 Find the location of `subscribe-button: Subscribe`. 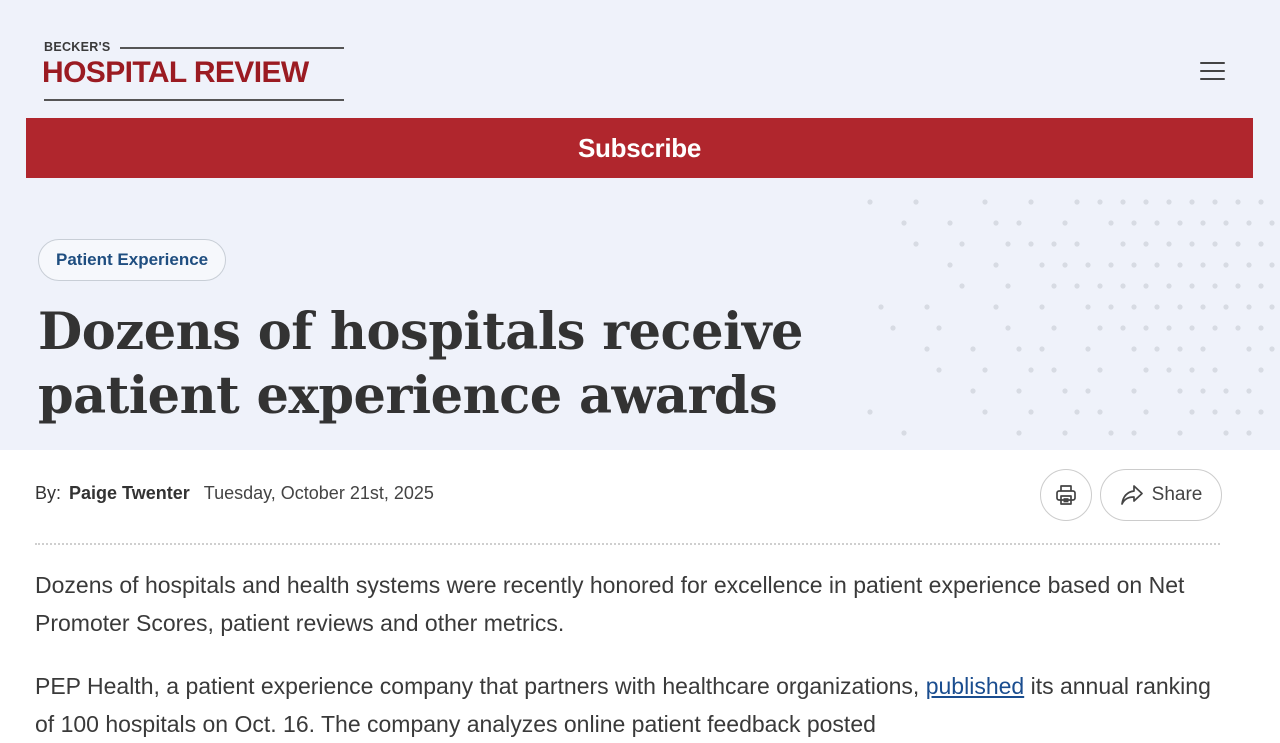

subscribe-button: Subscribe is located at coordinates (639, 148).